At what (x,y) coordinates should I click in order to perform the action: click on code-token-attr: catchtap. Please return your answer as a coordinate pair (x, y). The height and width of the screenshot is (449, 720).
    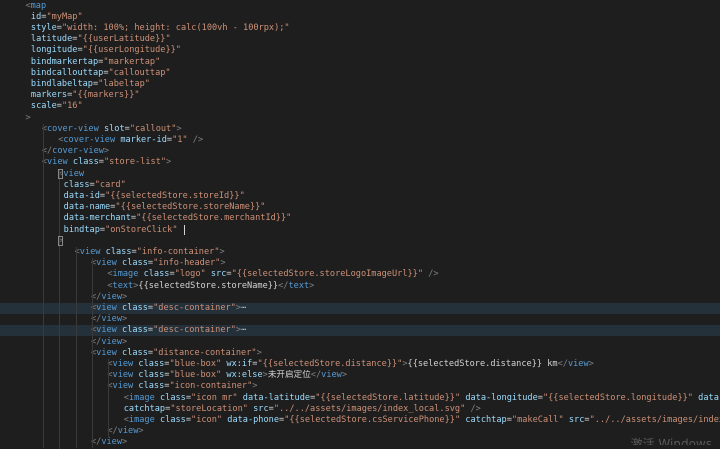
    Looking at the image, I should click on (144, 408).